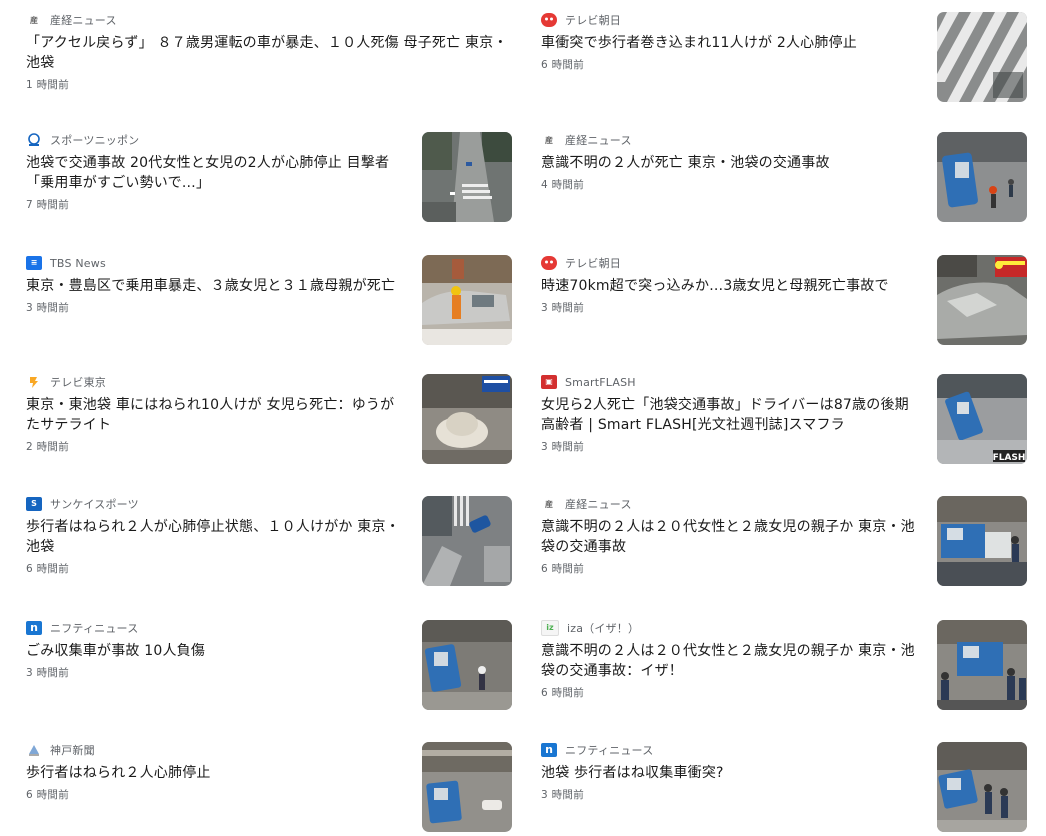 This screenshot has height=836, width=1046. Describe the element at coordinates (982, 419) in the screenshot. I see `flash-truck-thumbnail: FLASH` at that location.